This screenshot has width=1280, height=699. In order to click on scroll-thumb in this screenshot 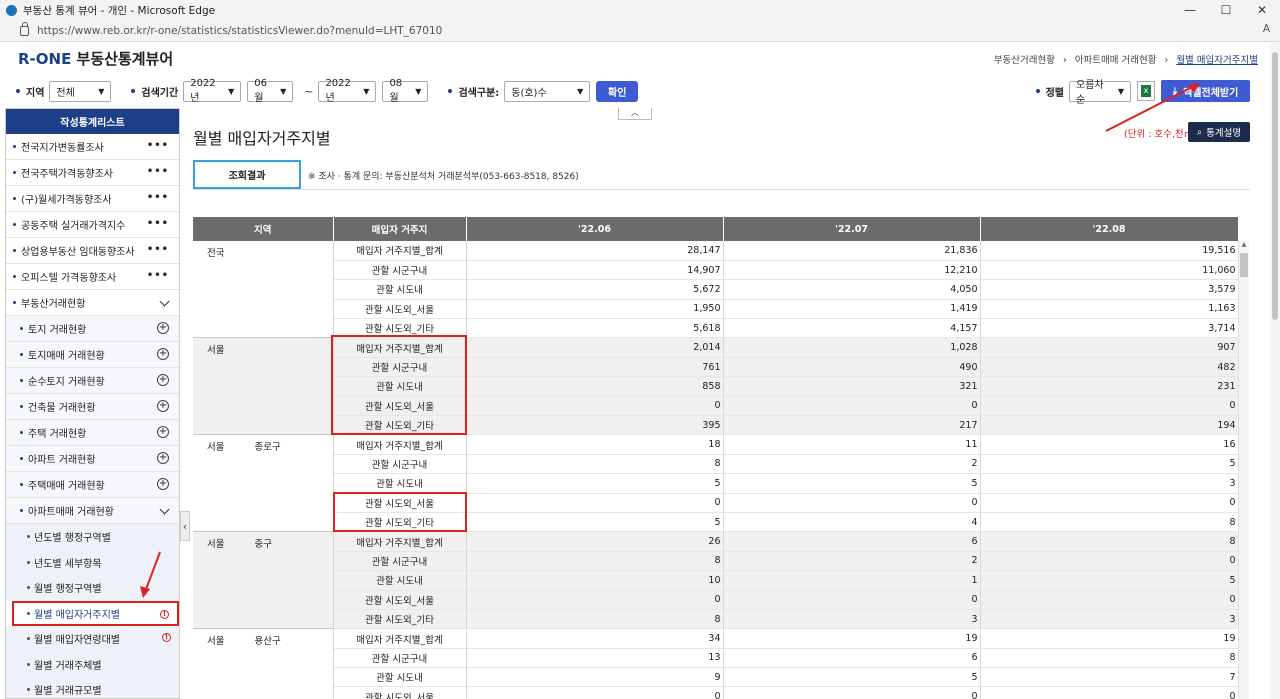, I will do `click(1244, 265)`.